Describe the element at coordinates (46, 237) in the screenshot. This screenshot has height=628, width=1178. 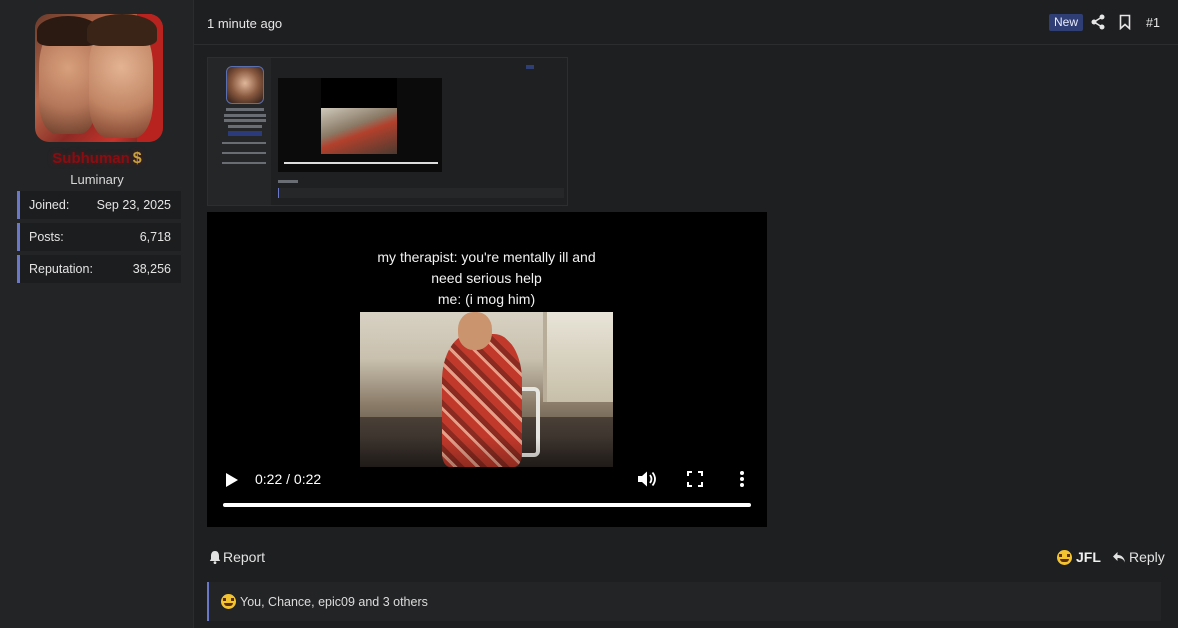
I see `stat-label: Posts:` at that location.